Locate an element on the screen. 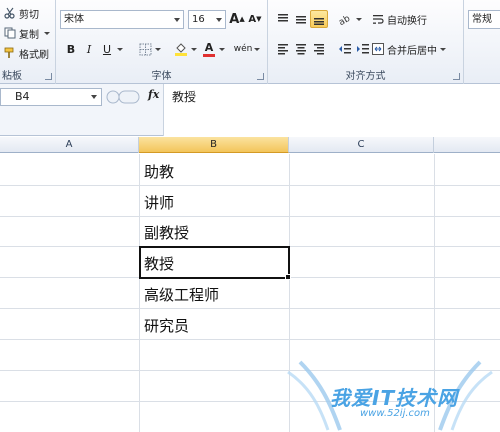 The image size is (500, 432). phonetic-dropdown-icon is located at coordinates (257, 49).